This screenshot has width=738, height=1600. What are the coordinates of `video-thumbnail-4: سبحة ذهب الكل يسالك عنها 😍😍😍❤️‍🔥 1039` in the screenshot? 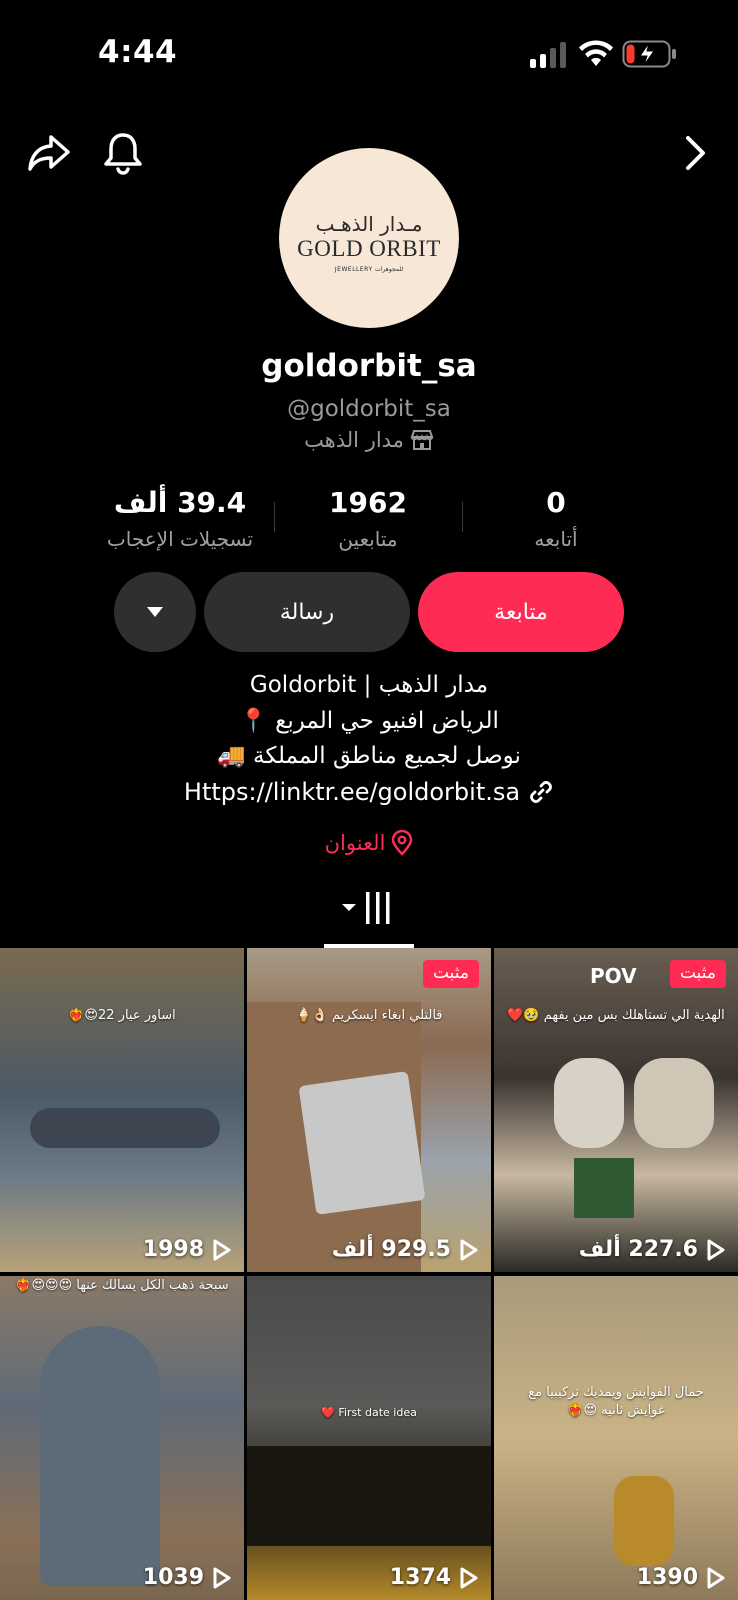 It's located at (122, 1438).